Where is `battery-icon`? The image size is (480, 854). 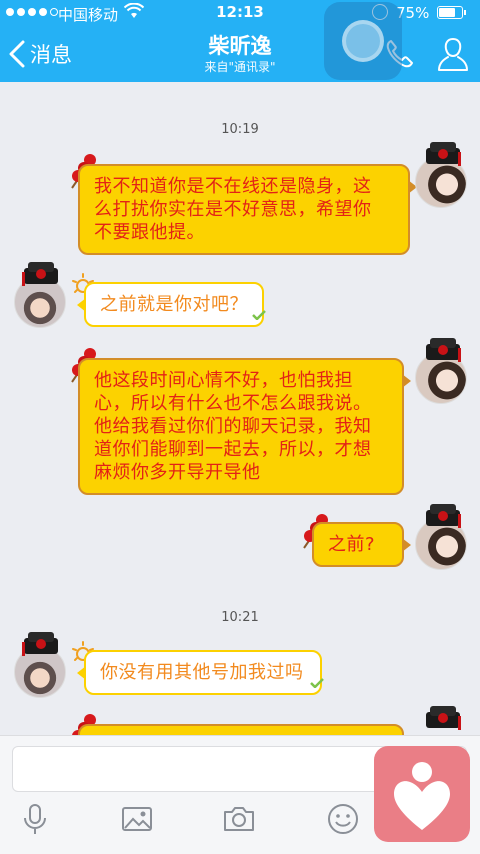
battery-icon is located at coordinates (451, 12).